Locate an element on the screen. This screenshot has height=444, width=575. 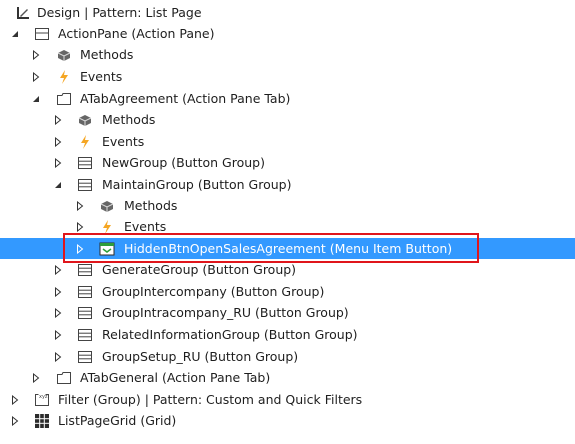
tree-node-label: ATabAgreement (Action Pane Tab) is located at coordinates (185, 98).